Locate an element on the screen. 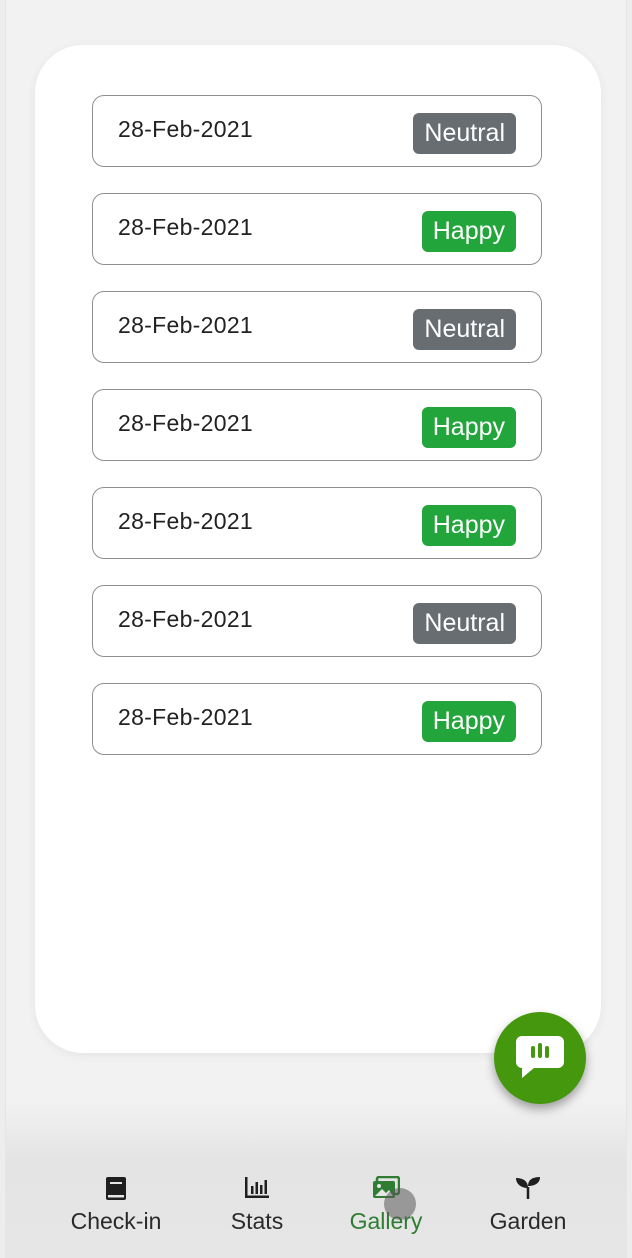  nav-label: Stats is located at coordinates (257, 1221).